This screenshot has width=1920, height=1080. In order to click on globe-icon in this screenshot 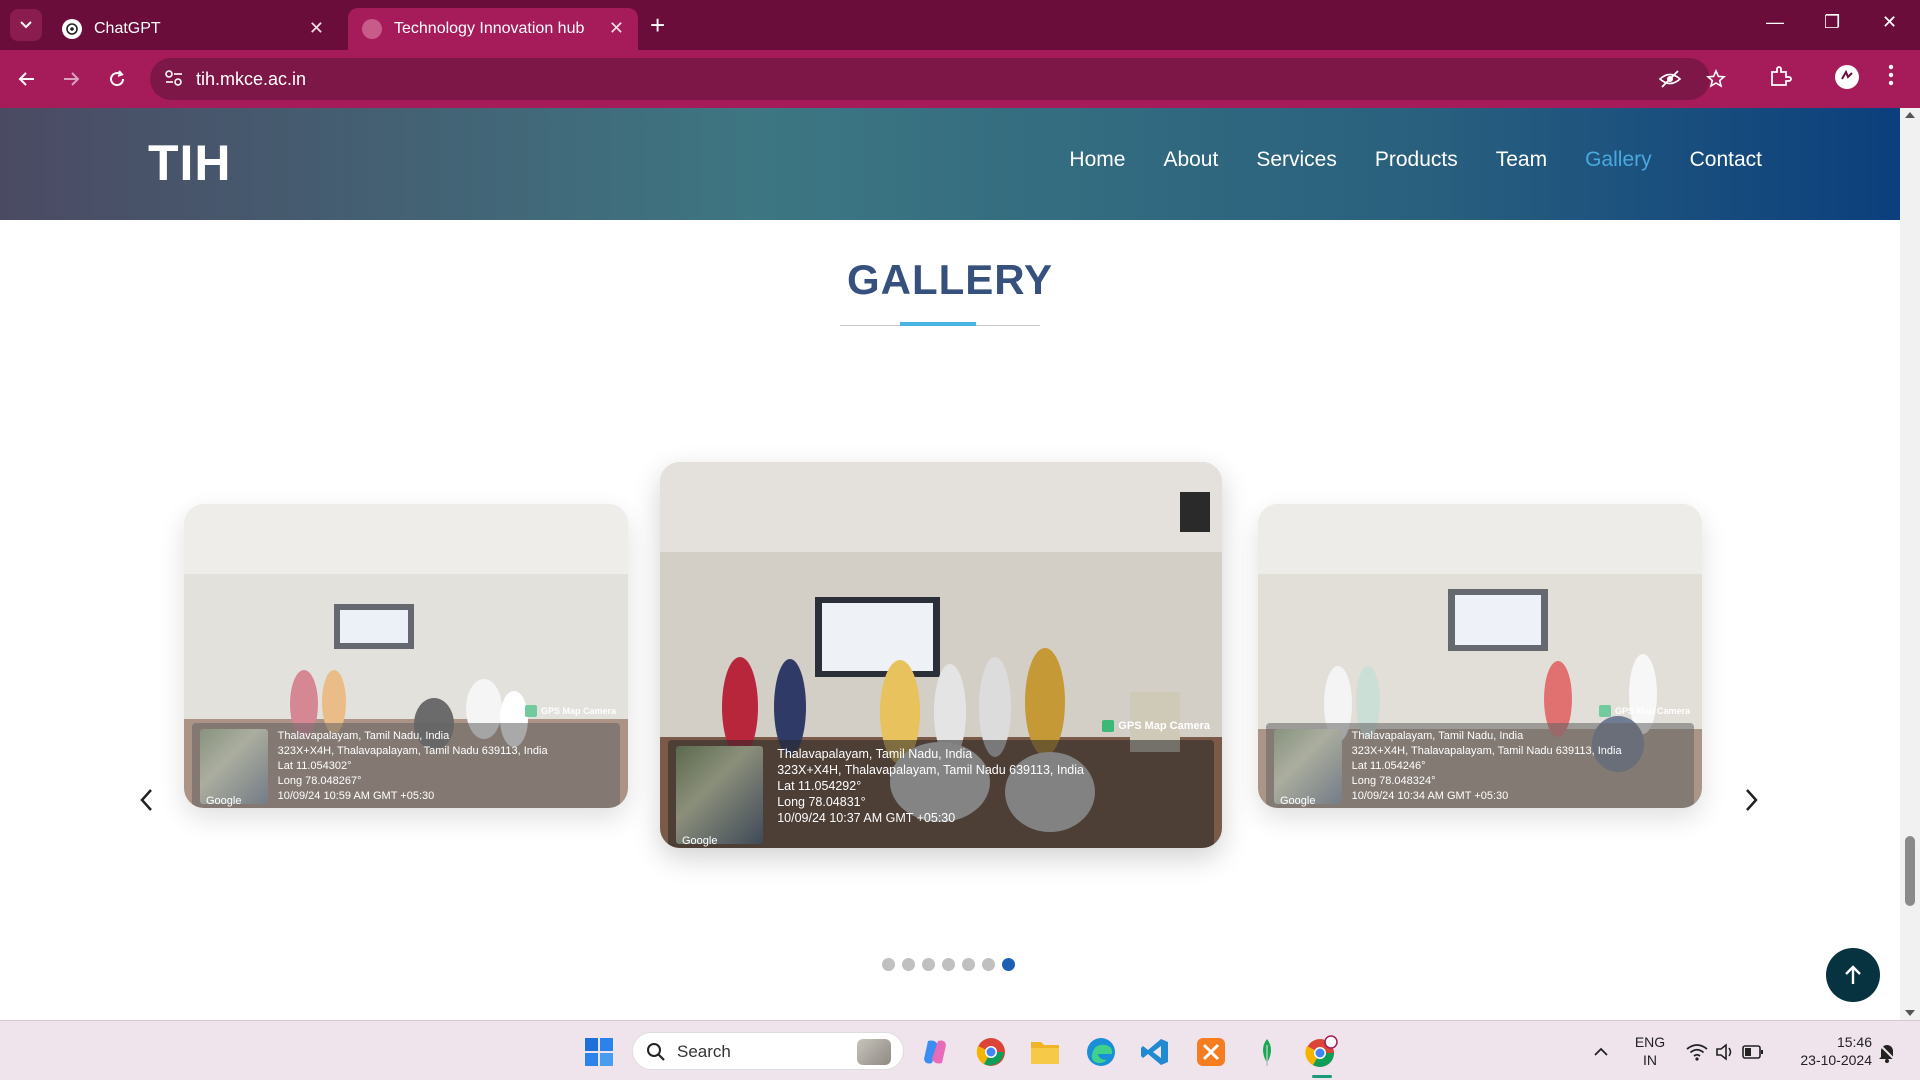, I will do `click(372, 29)`.